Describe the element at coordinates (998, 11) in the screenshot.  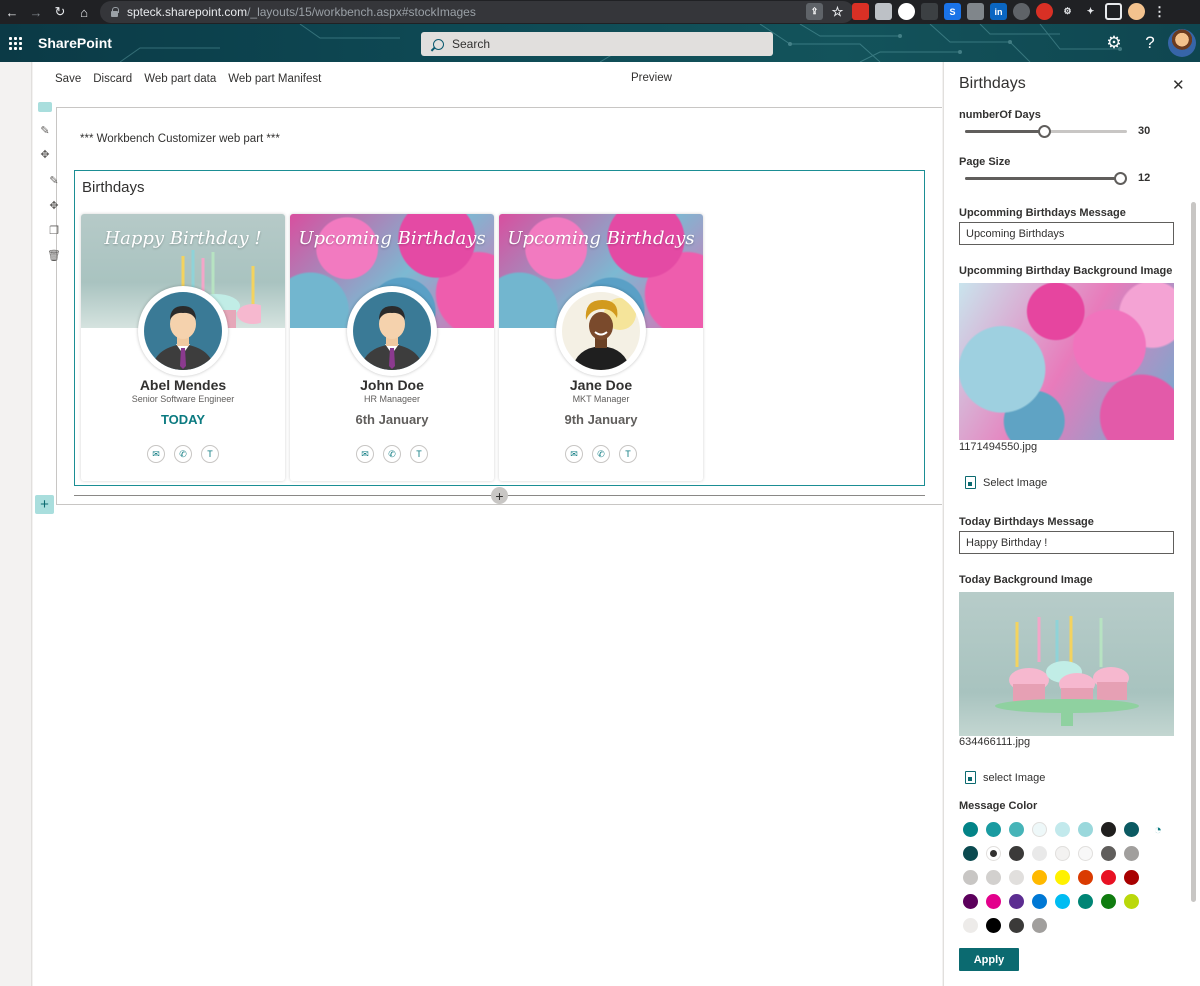
I see `linkedin-icon: in` at that location.